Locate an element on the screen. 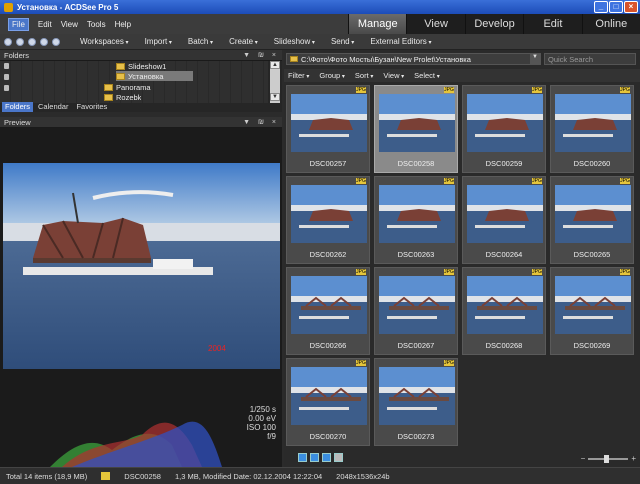  folders-tabs: Folders Calendar Favorites is located at coordinates (55, 107).